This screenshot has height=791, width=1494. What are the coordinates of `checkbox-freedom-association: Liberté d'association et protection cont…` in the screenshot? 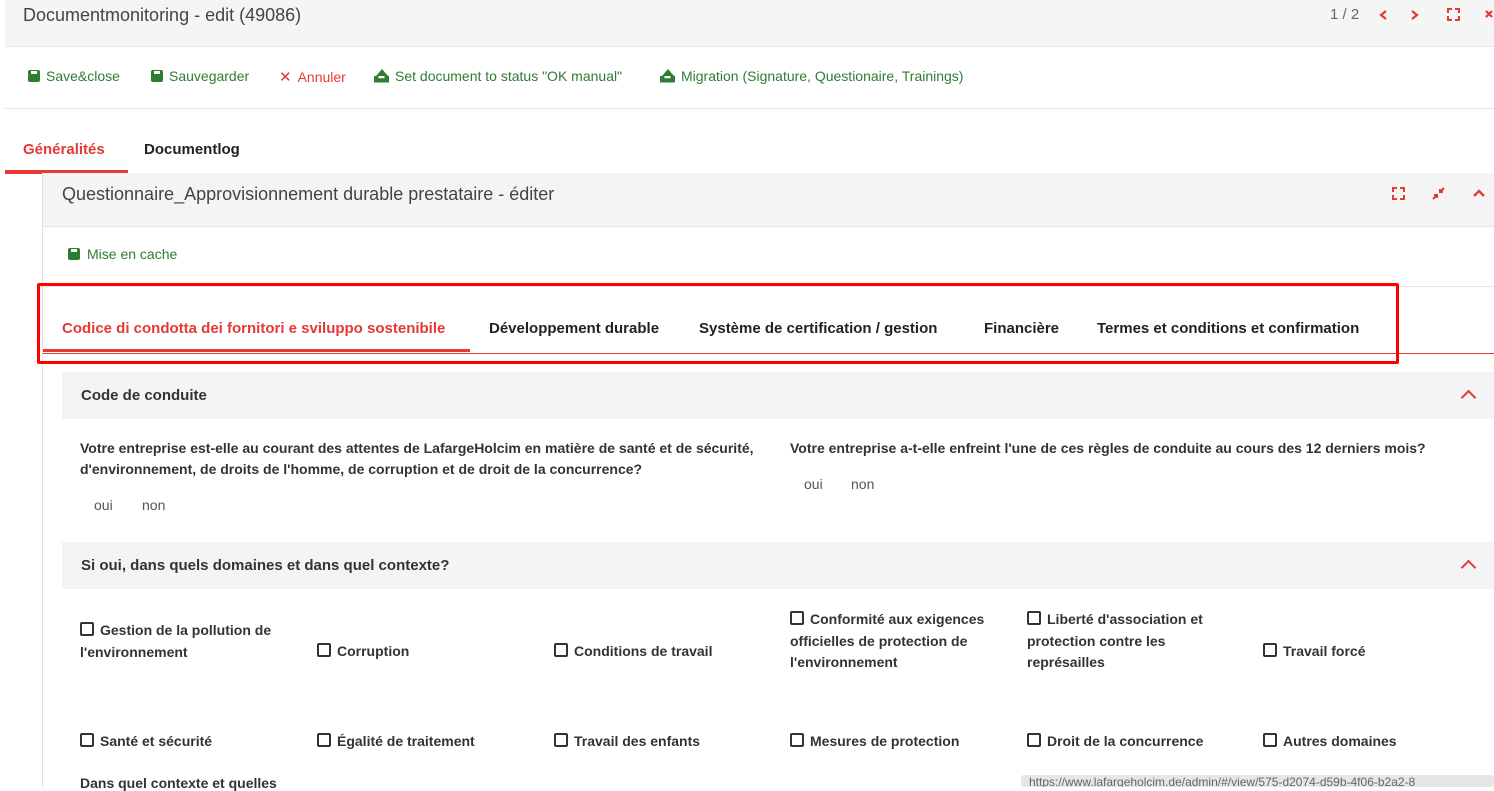 It's located at (1132, 641).